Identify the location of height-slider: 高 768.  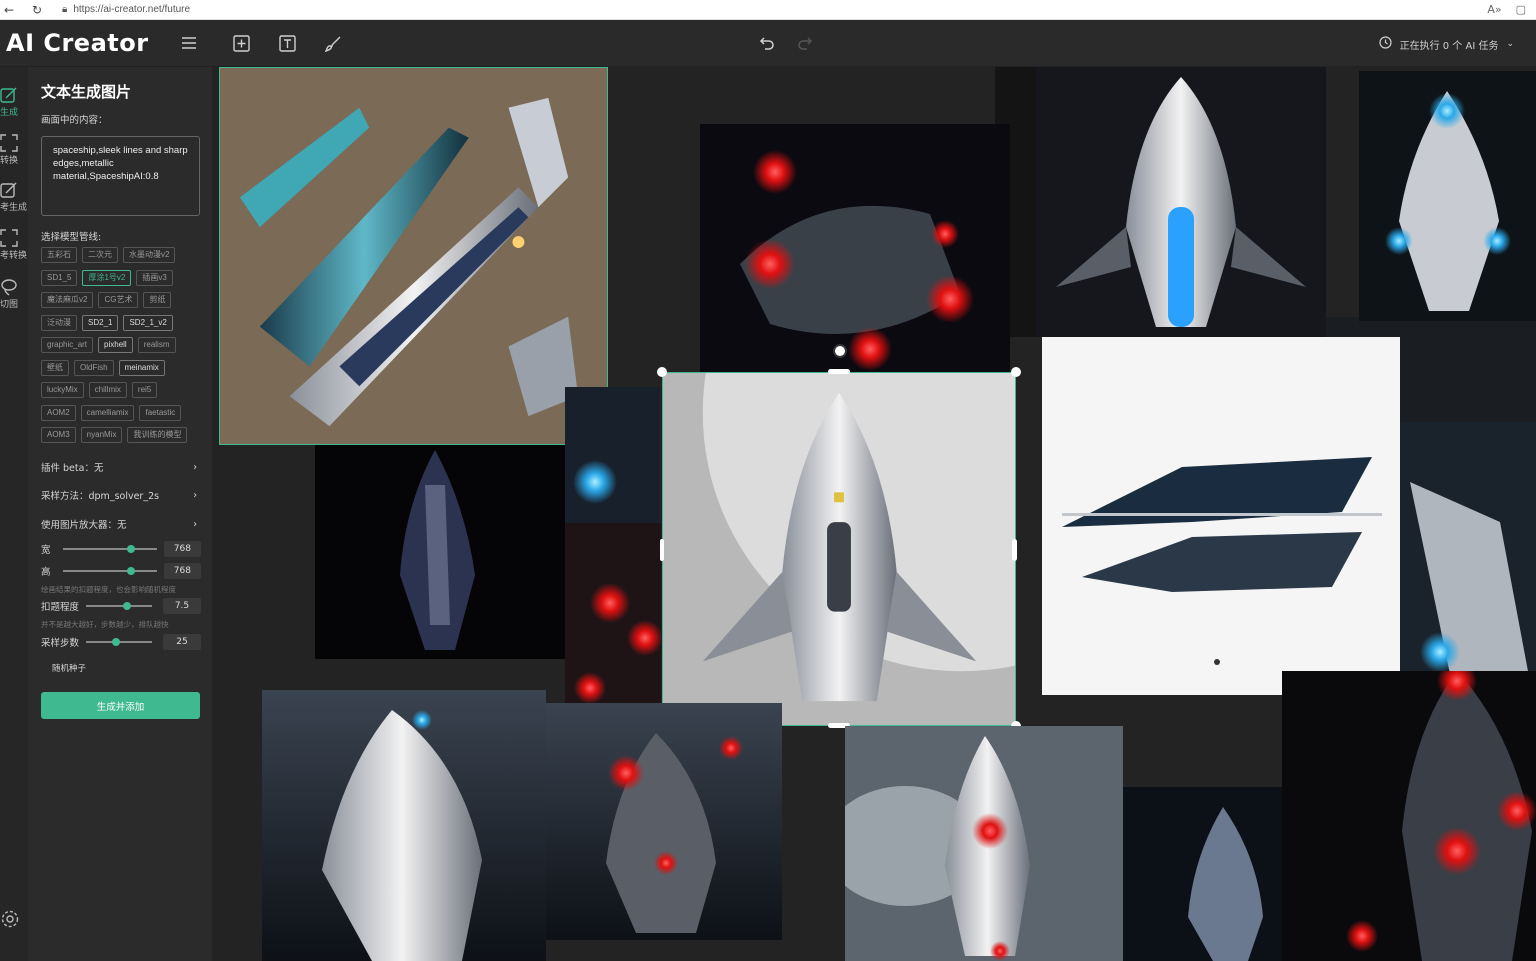
(121, 571).